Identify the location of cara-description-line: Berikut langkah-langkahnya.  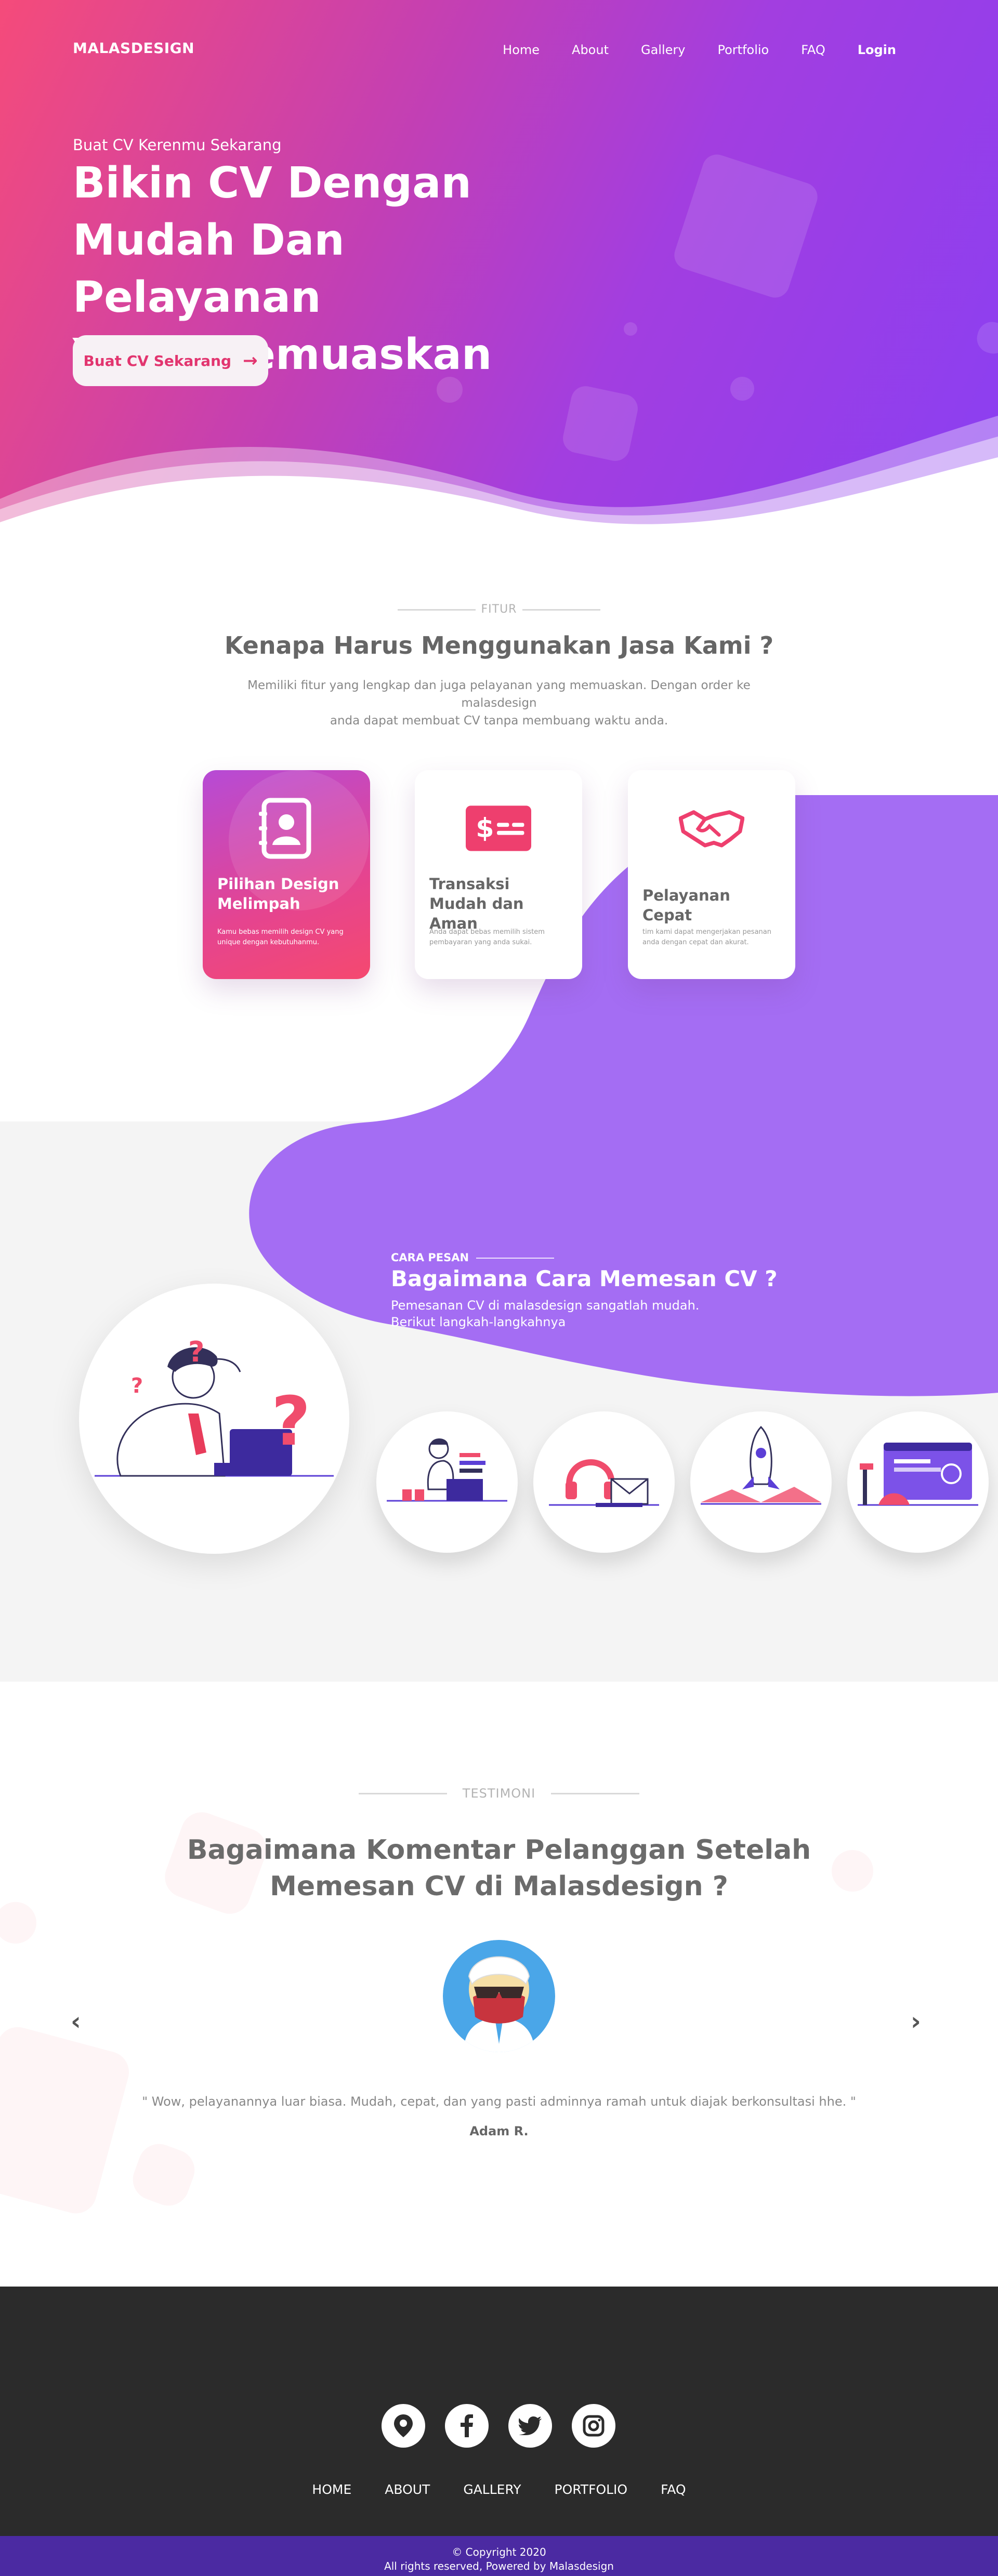
(478, 1322).